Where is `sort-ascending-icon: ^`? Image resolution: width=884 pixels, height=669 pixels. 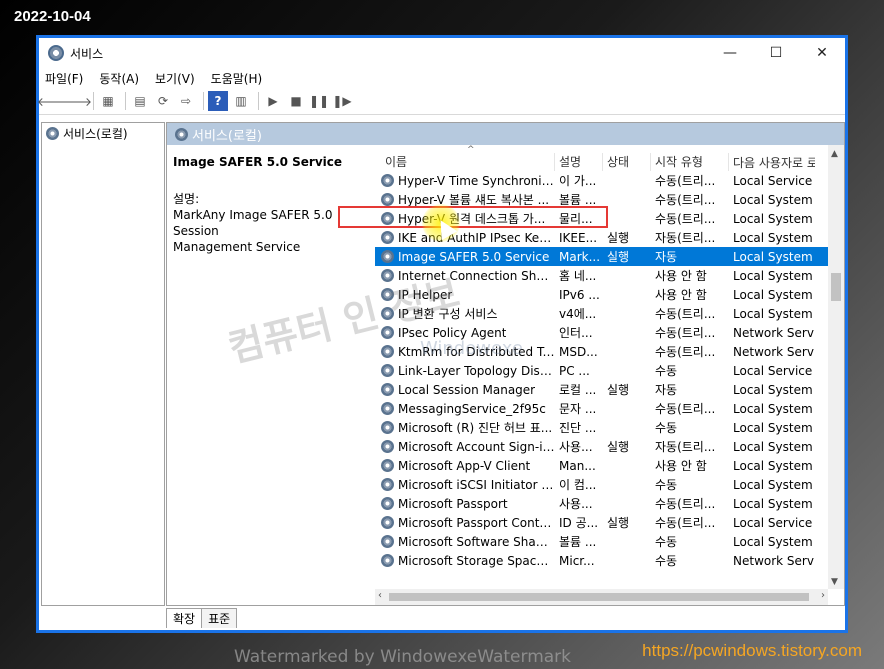
sort-ascending-icon: ^ is located at coordinates (471, 150).